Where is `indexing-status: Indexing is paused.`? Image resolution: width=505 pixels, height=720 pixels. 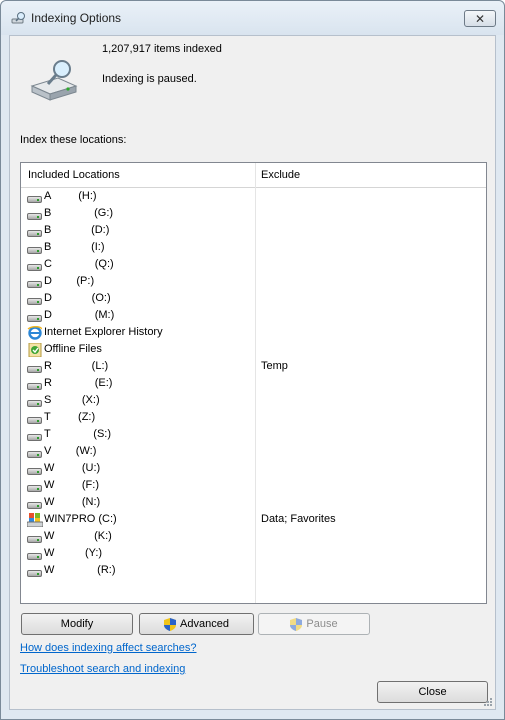
indexing-status: Indexing is paused. is located at coordinates (149, 79).